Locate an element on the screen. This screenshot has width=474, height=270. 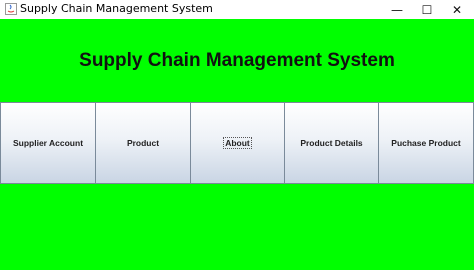
minimize-icon: — is located at coordinates (397, 9).